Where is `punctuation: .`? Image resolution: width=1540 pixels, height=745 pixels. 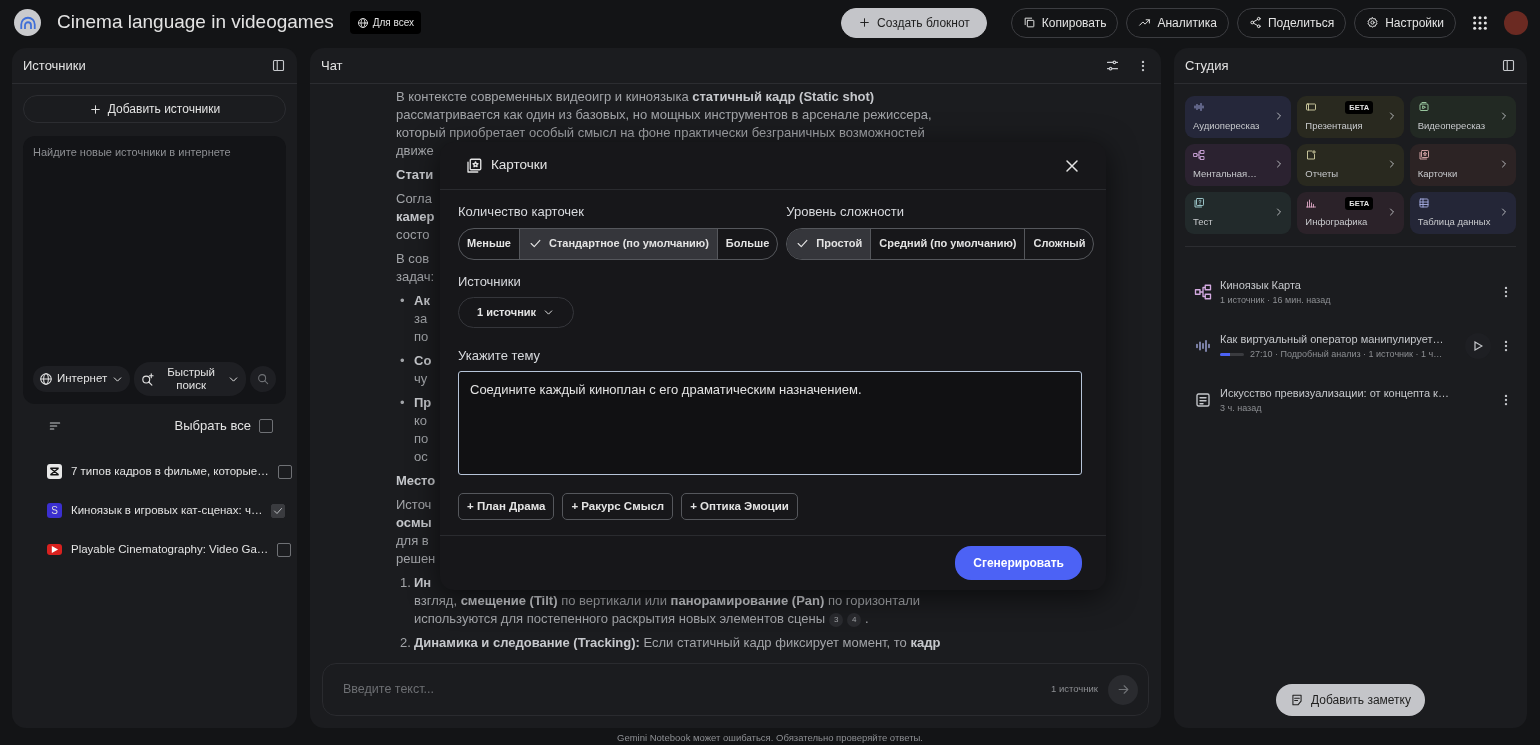 punctuation: . is located at coordinates (867, 618).